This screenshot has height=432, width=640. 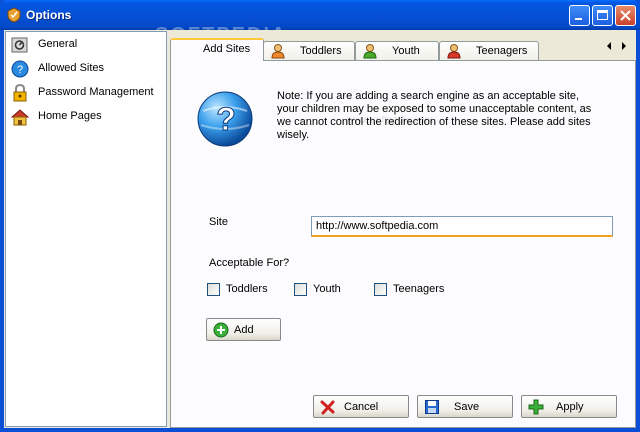 I want to click on help-globe-icon: ?, so click(x=225, y=119).